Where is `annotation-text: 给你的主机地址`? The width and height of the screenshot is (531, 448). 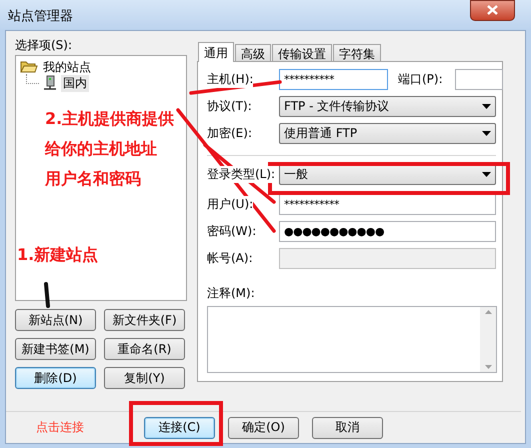 annotation-text: 给你的主机地址 is located at coordinates (101, 149).